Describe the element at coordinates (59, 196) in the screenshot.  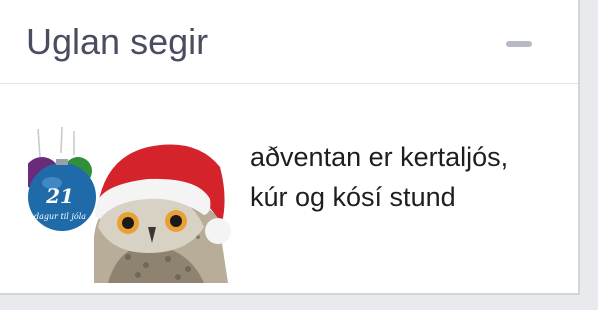
I see `ornament-number: 21` at that location.